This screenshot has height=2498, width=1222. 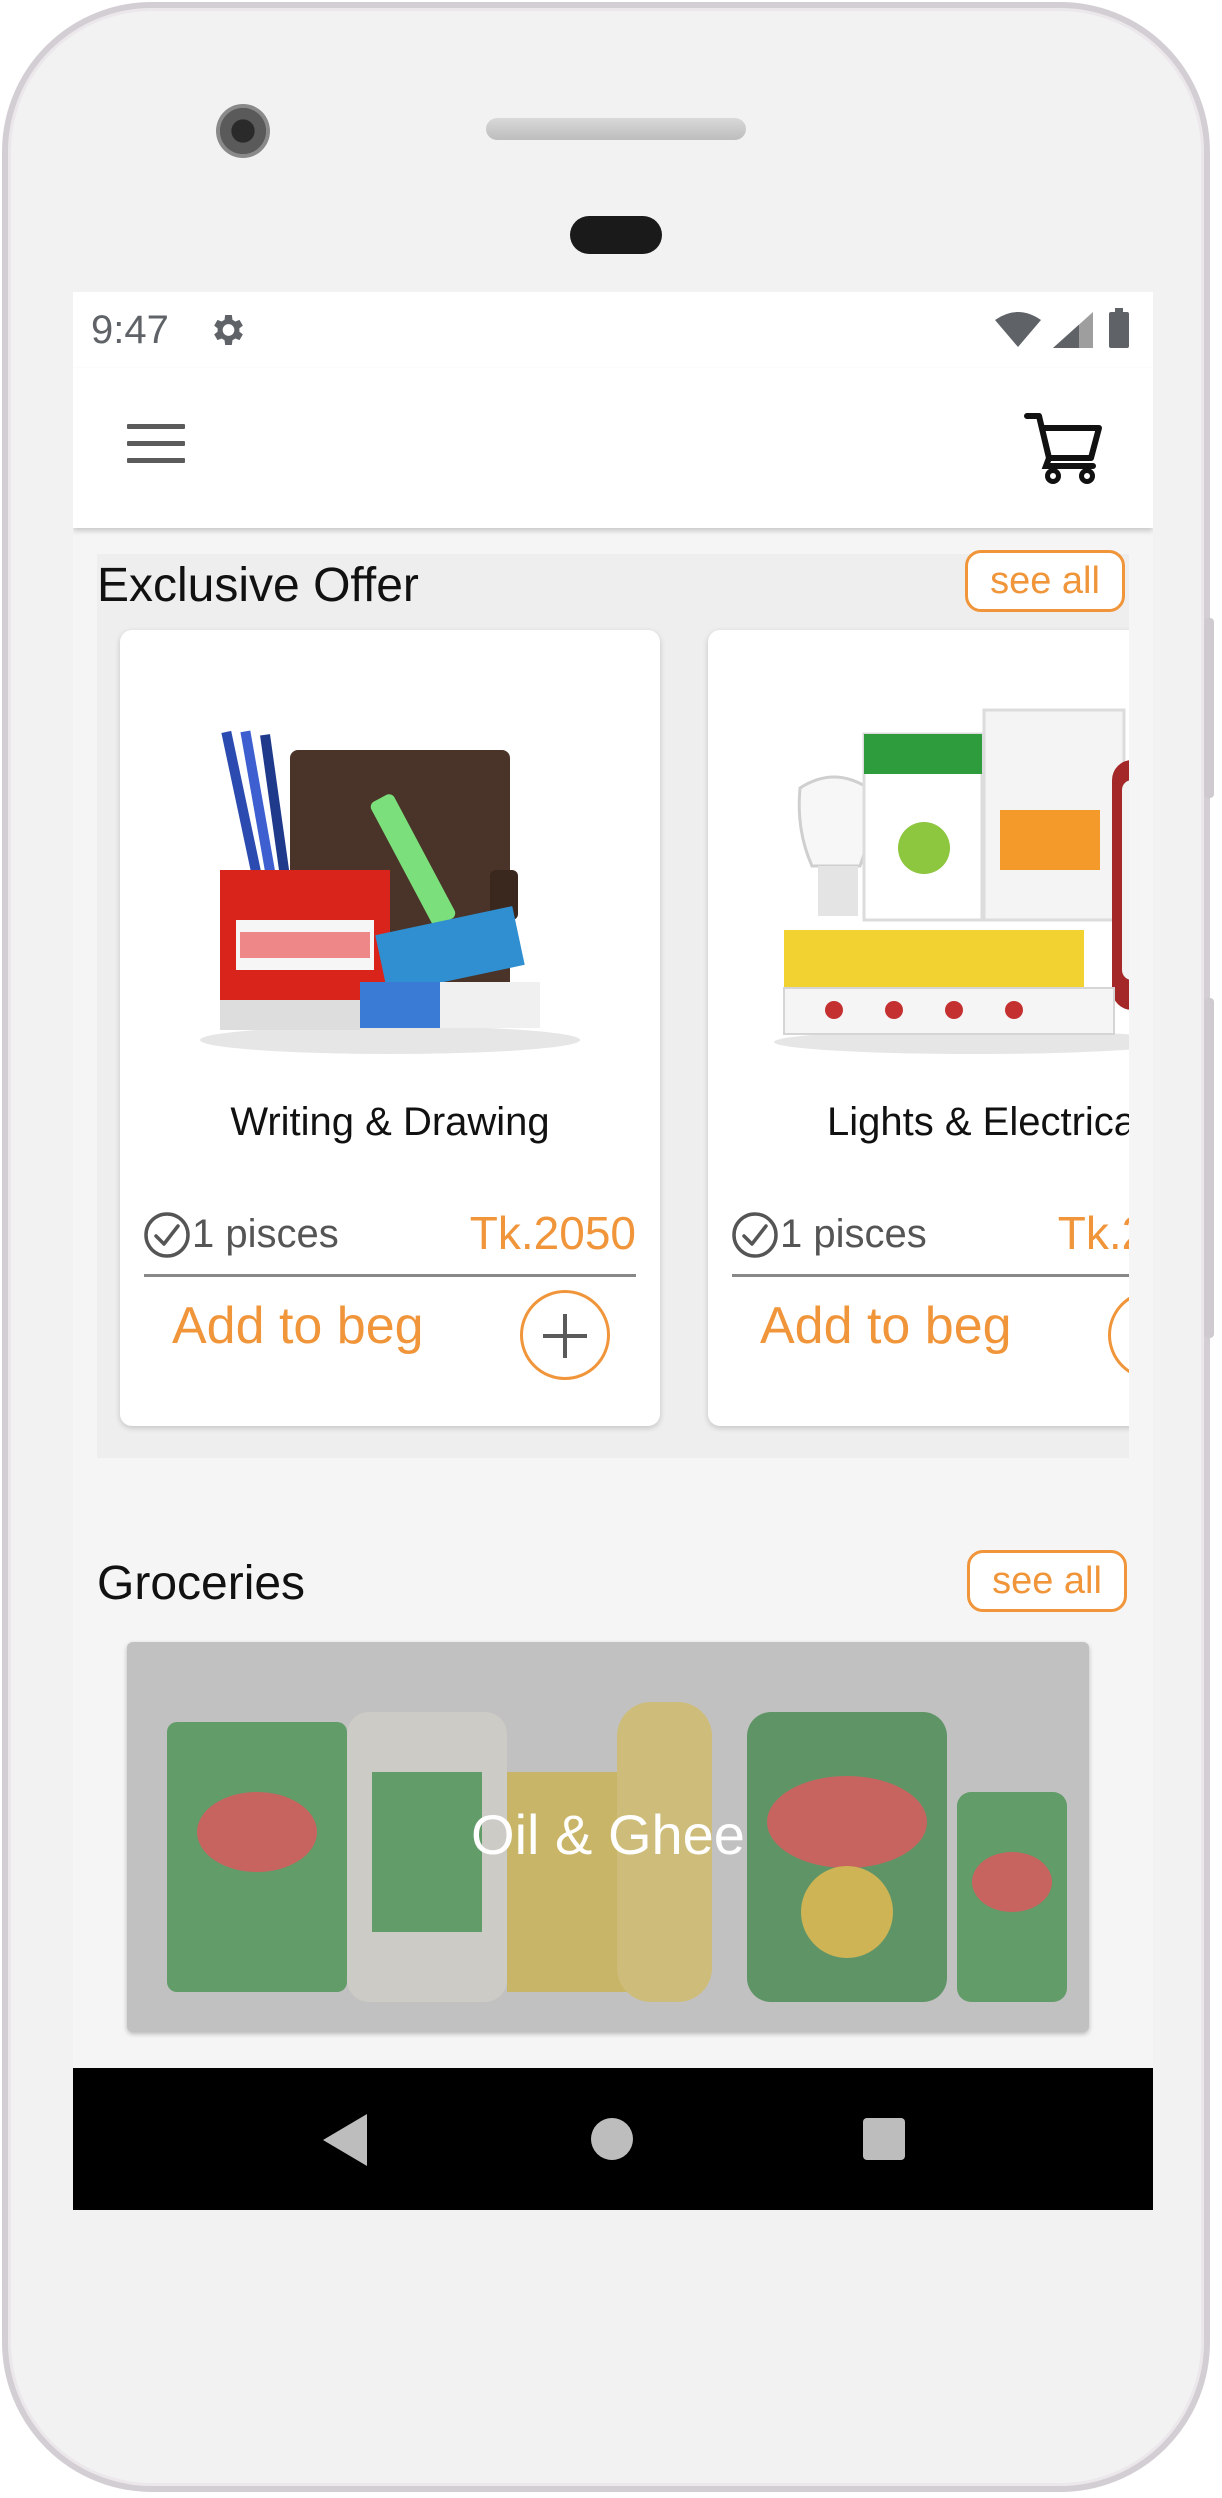 What do you see at coordinates (130, 330) in the screenshot?
I see `status-time: 9:47` at bounding box center [130, 330].